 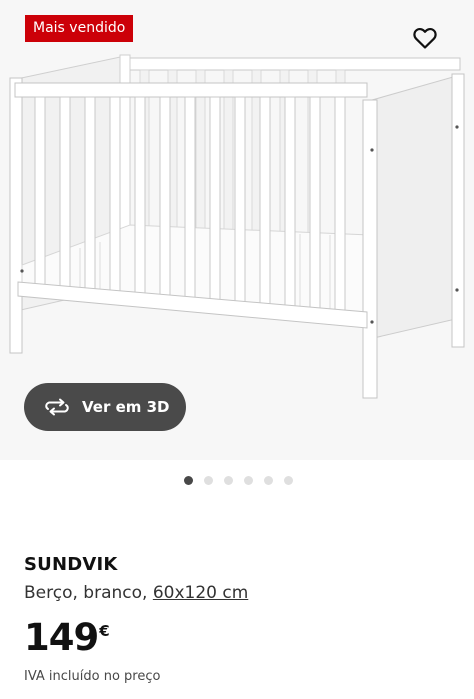 What do you see at coordinates (71, 564) in the screenshot?
I see `product-name: SUNDVIK` at bounding box center [71, 564].